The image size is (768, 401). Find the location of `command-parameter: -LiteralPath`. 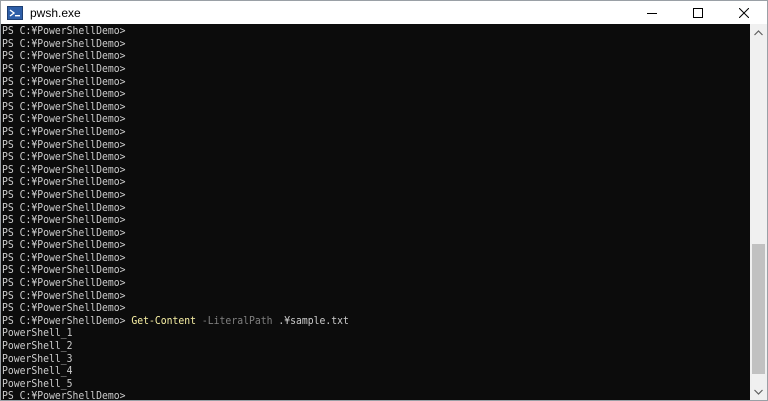

command-parameter: -LiteralPath is located at coordinates (237, 320).